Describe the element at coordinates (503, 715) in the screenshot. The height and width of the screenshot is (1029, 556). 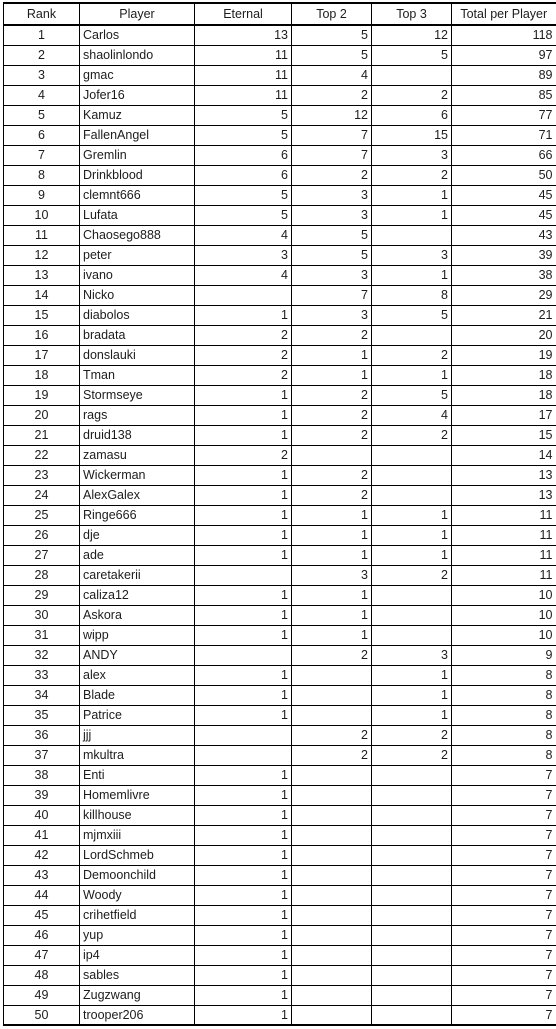
I see `cell-total: 8` at that location.